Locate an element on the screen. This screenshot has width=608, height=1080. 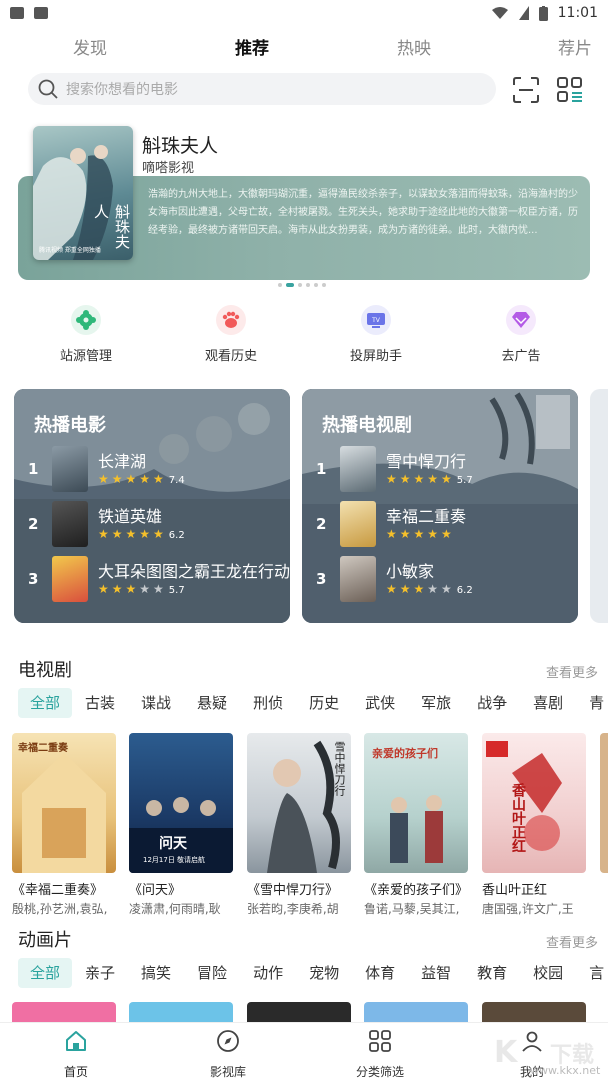
tv-category-tab: 全部 is located at coordinates (45, 703).